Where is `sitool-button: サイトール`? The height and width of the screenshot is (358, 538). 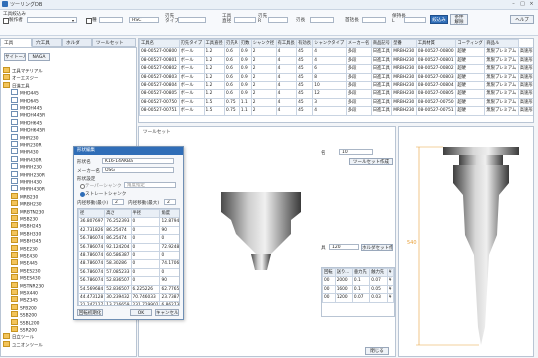
sitool-button: サイトール is located at coordinates (15, 57).